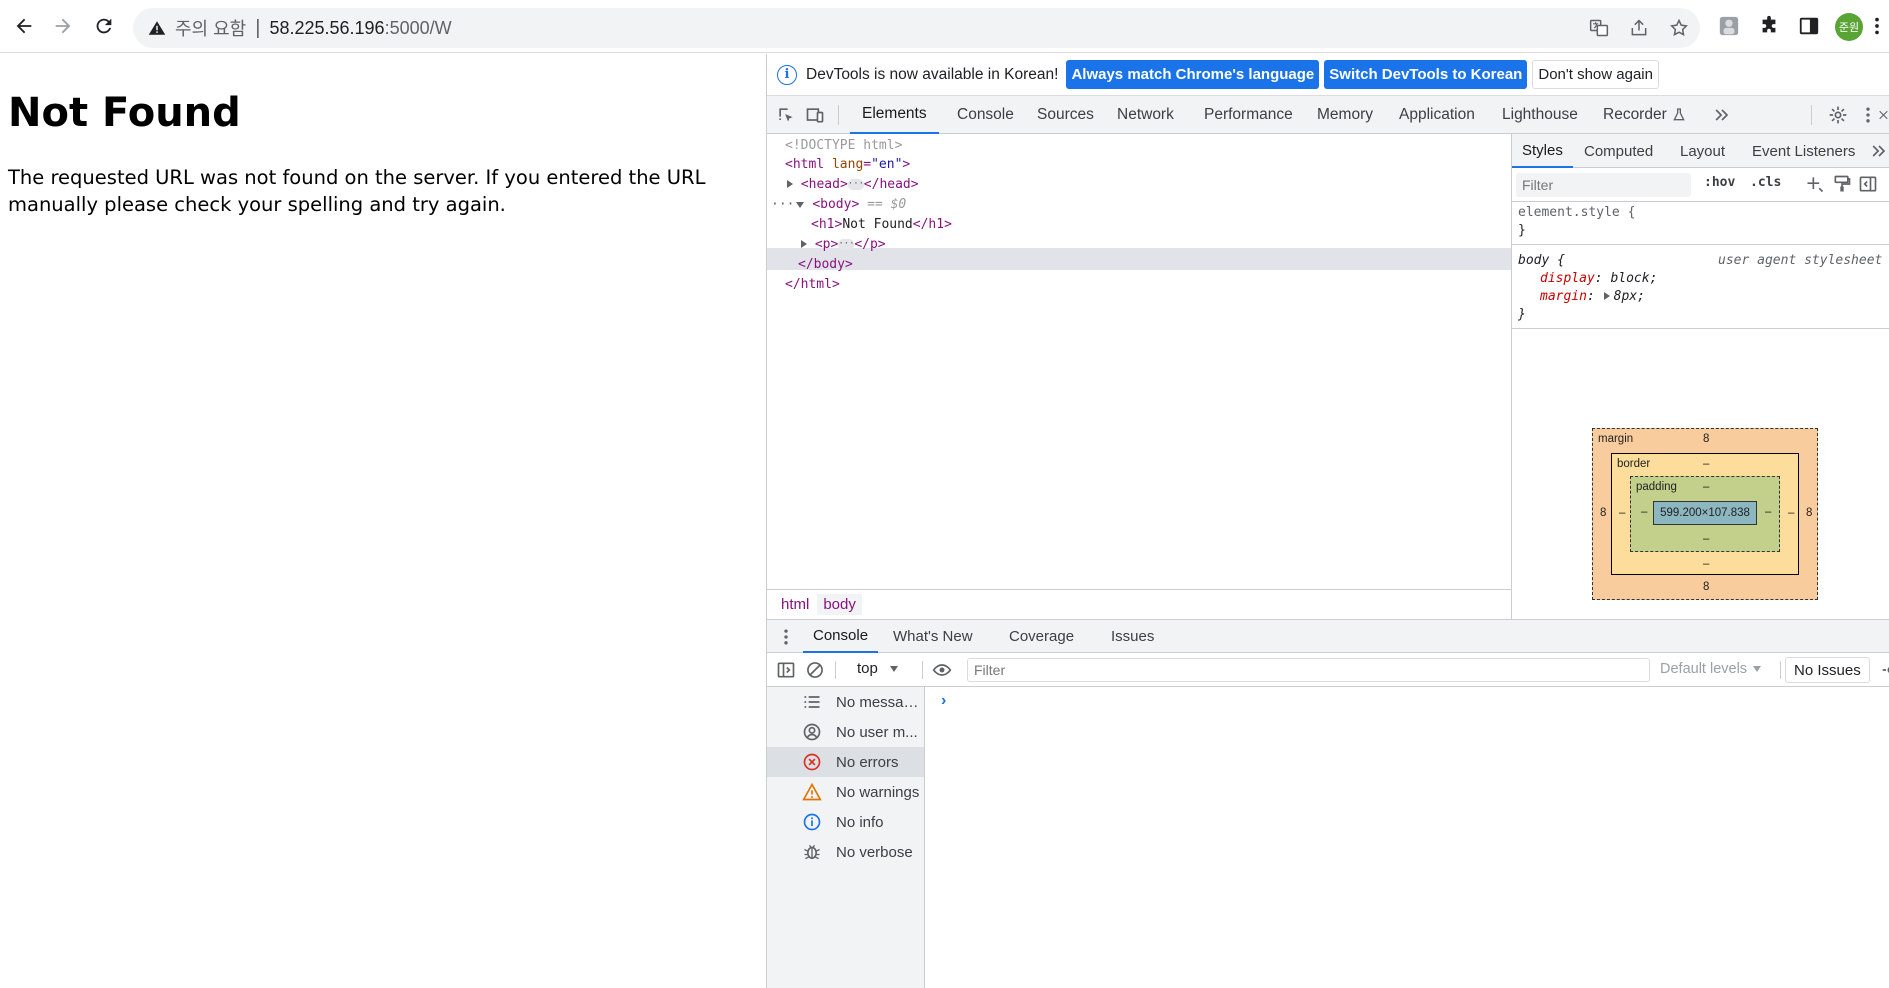 This screenshot has height=988, width=1889. What do you see at coordinates (24, 26) in the screenshot?
I see `back-button` at bounding box center [24, 26].